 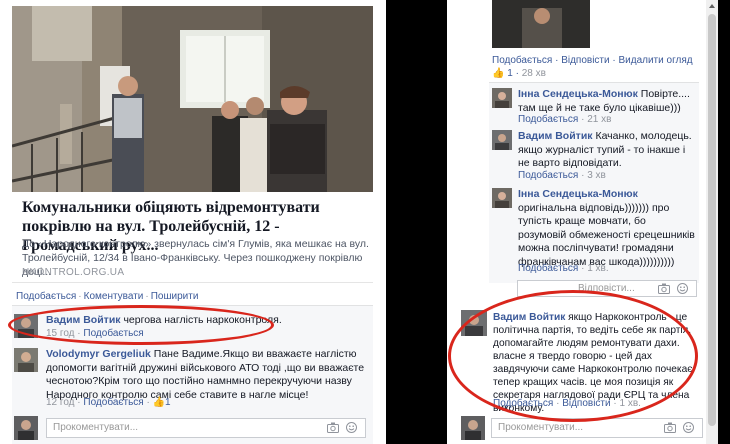 What do you see at coordinates (712, 6) in the screenshot?
I see `scroll-up-arrow-icon` at bounding box center [712, 6].